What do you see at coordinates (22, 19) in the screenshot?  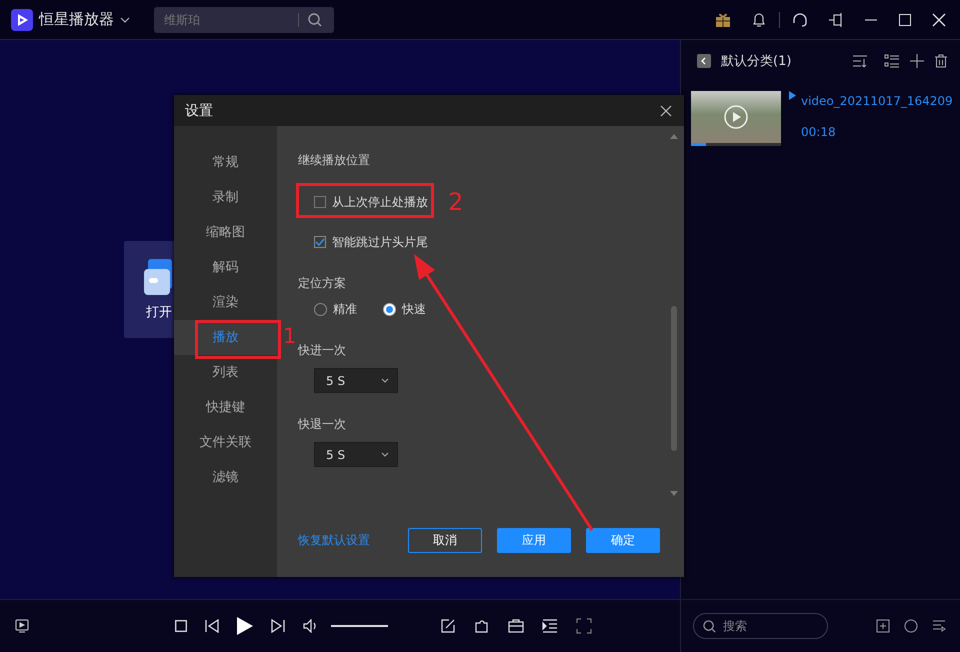 I see `app-logo-icon` at bounding box center [22, 19].